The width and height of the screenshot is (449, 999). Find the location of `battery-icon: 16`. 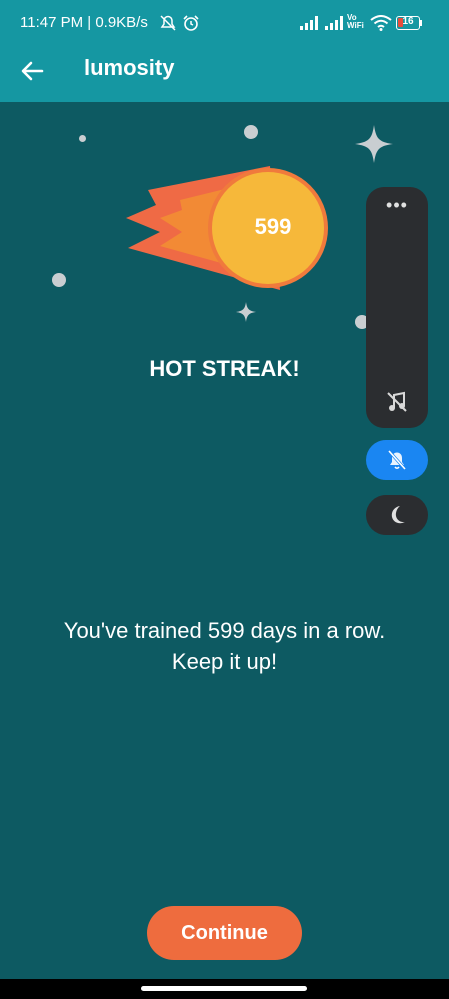

battery-icon: 16 is located at coordinates (408, 23).